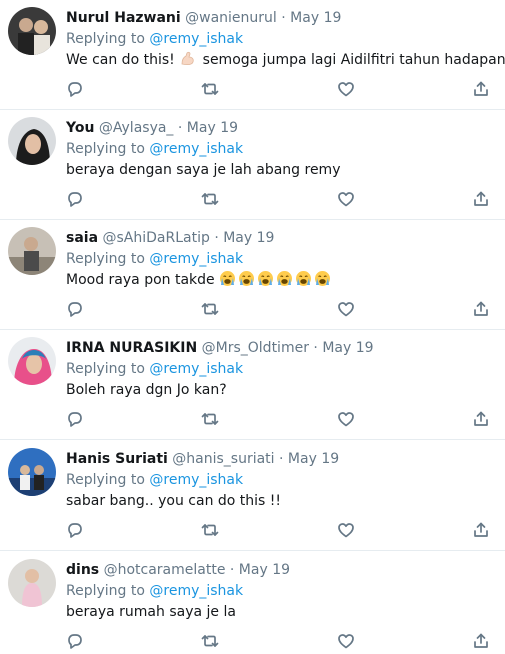  What do you see at coordinates (80, 128) in the screenshot?
I see `display-name: You` at bounding box center [80, 128].